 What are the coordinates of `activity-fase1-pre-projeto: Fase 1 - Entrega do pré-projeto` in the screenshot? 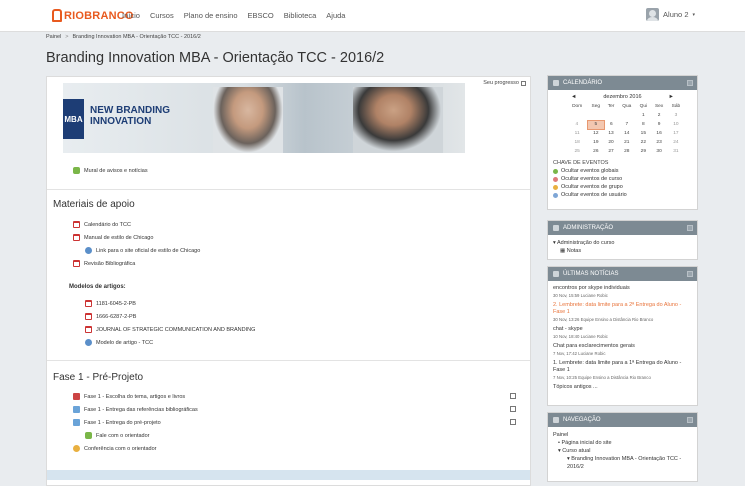 It's located at (117, 422).